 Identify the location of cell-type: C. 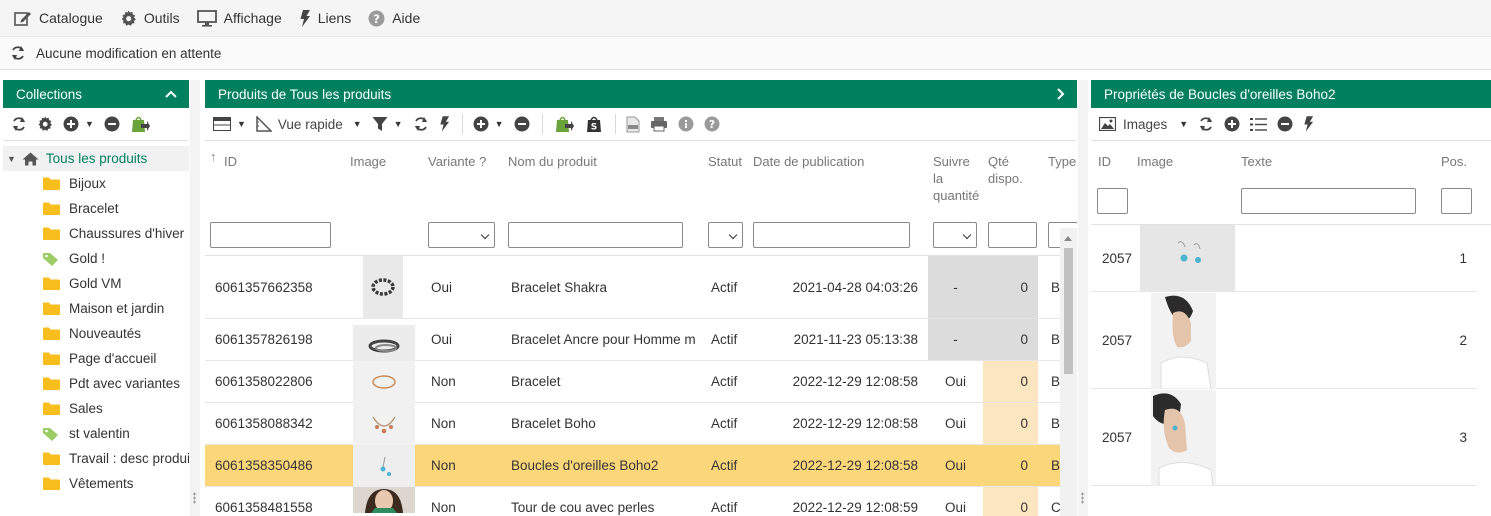
(1055, 501).